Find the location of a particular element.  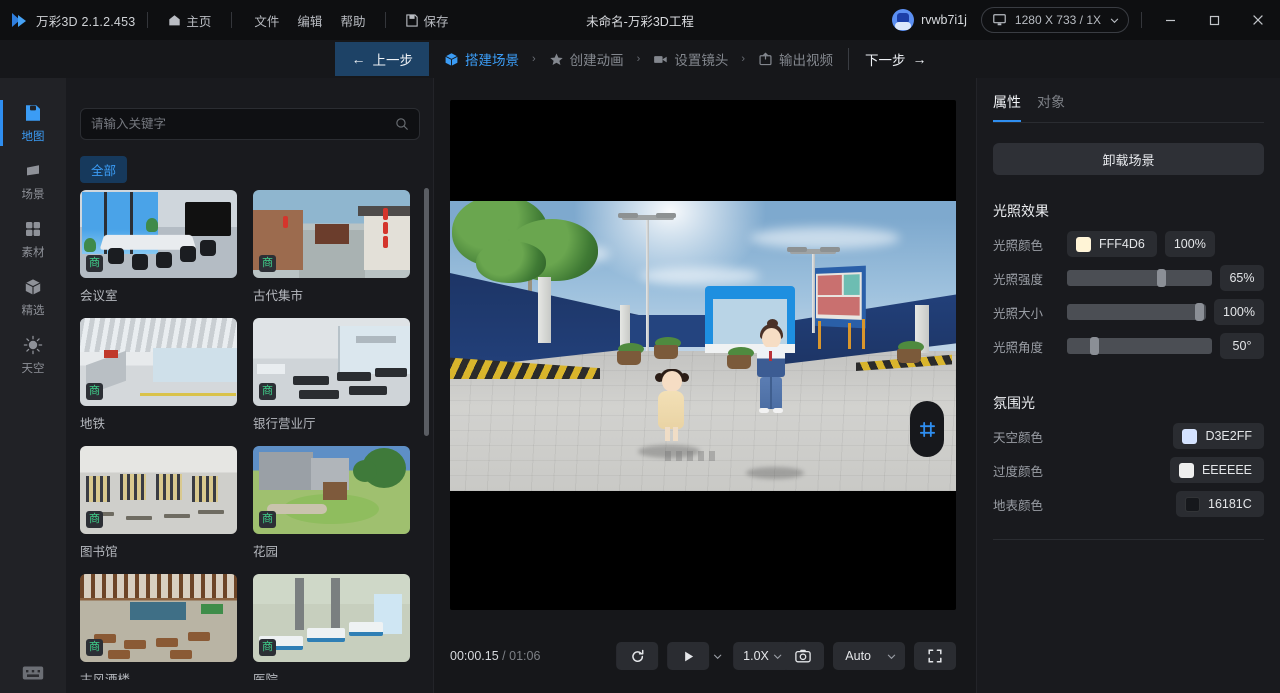

sidebar-item-assets: 素材 is located at coordinates (33, 239).